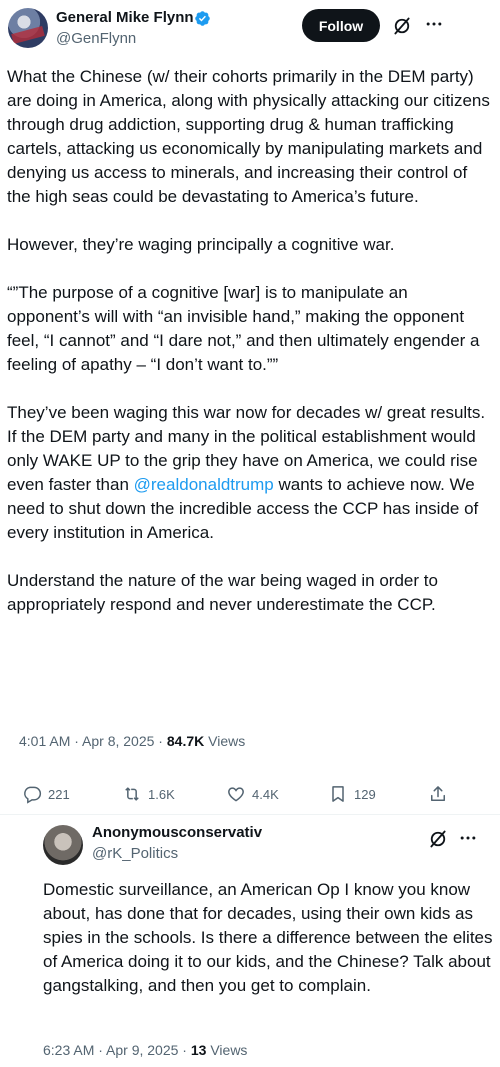 The height and width of the screenshot is (1067, 500). I want to click on bookmark-icon, so click(338, 794).